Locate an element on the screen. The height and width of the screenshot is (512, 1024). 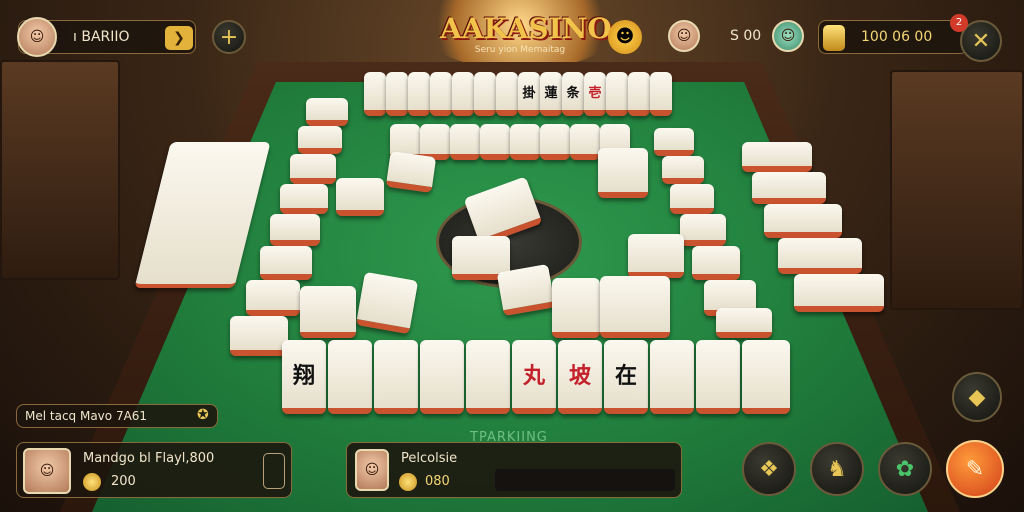
star-icon: ✪ is located at coordinates (203, 415).